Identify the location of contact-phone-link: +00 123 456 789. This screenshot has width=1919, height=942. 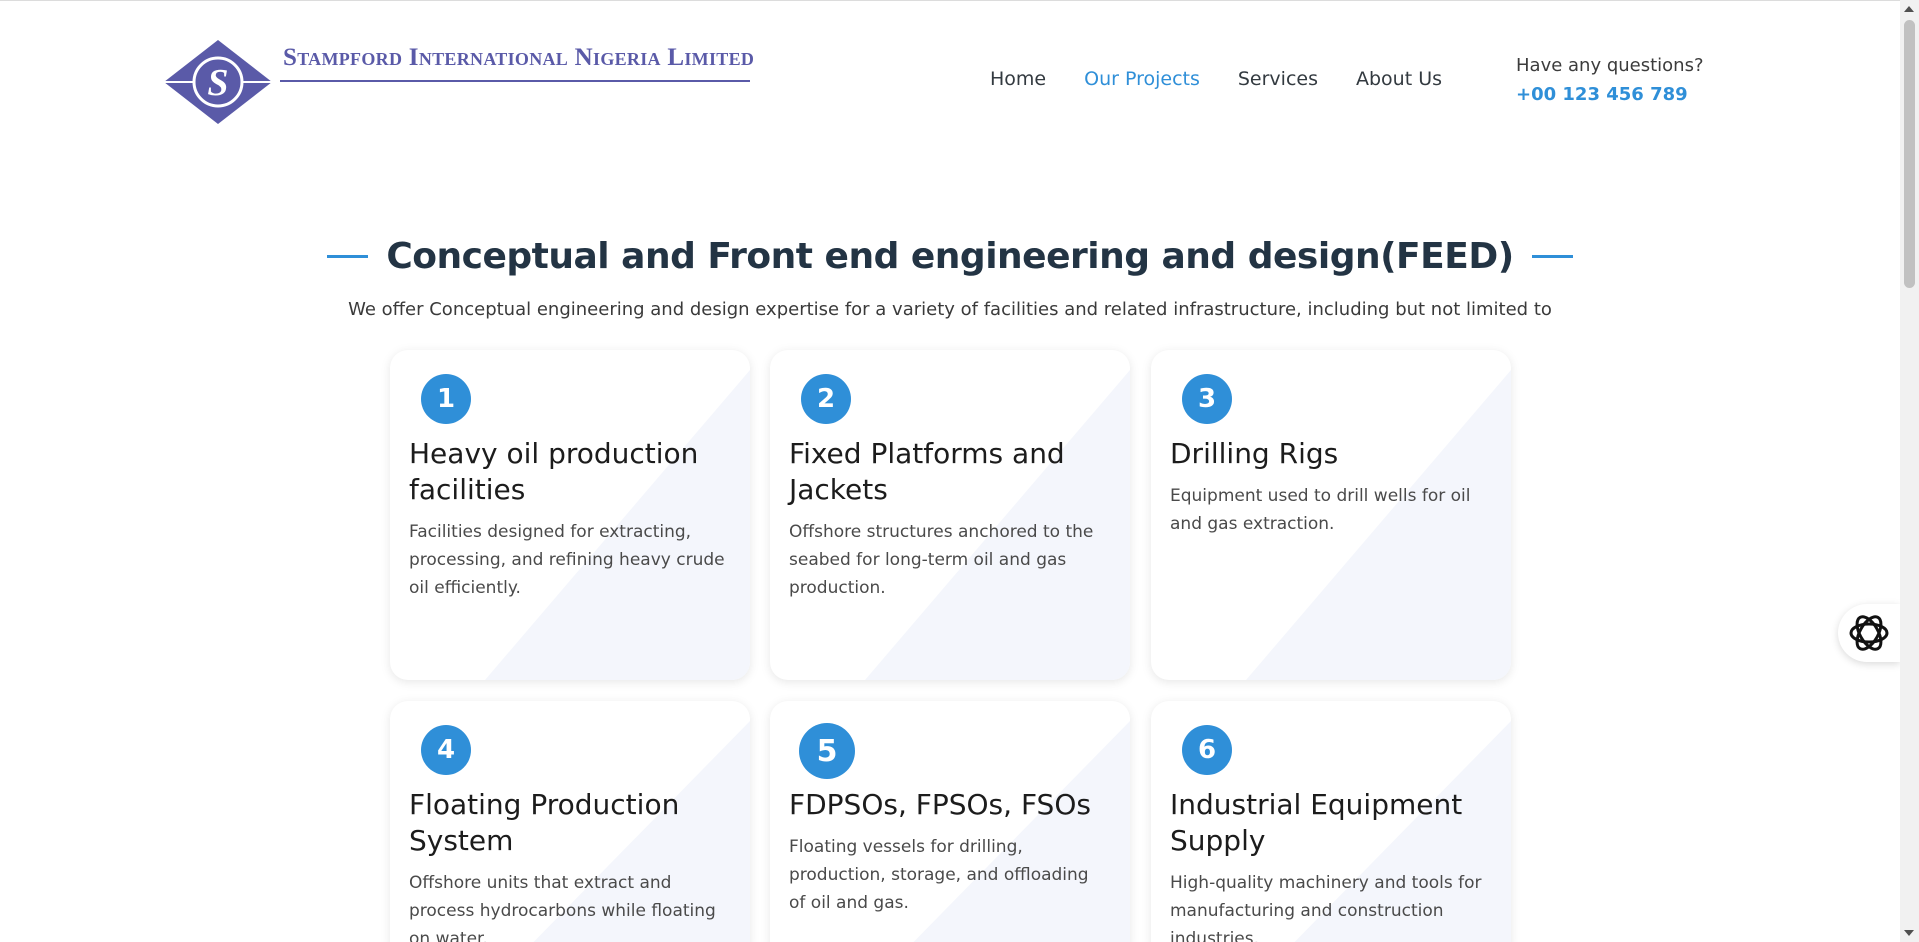
(1610, 94).